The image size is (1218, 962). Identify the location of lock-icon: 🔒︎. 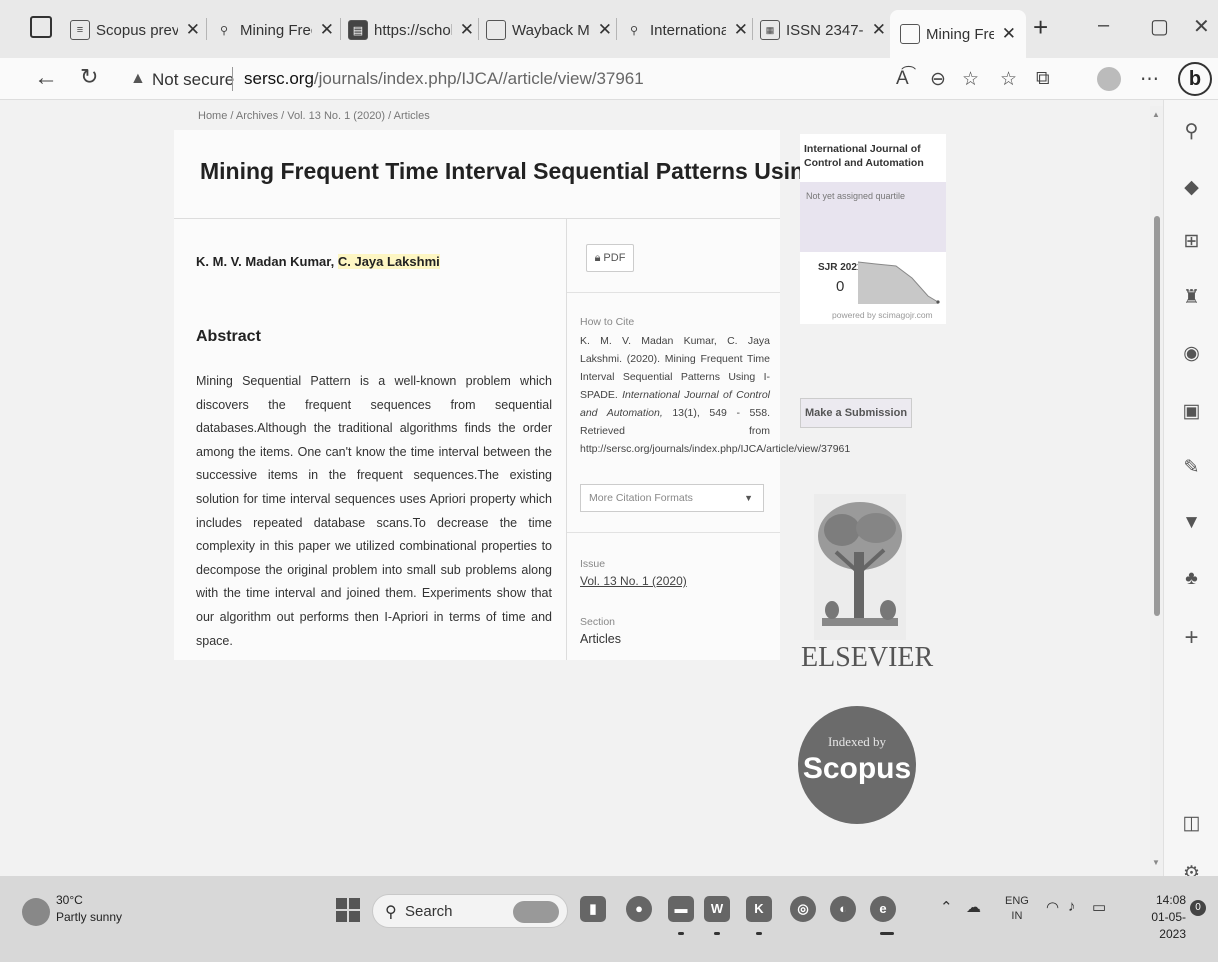
(597, 257).